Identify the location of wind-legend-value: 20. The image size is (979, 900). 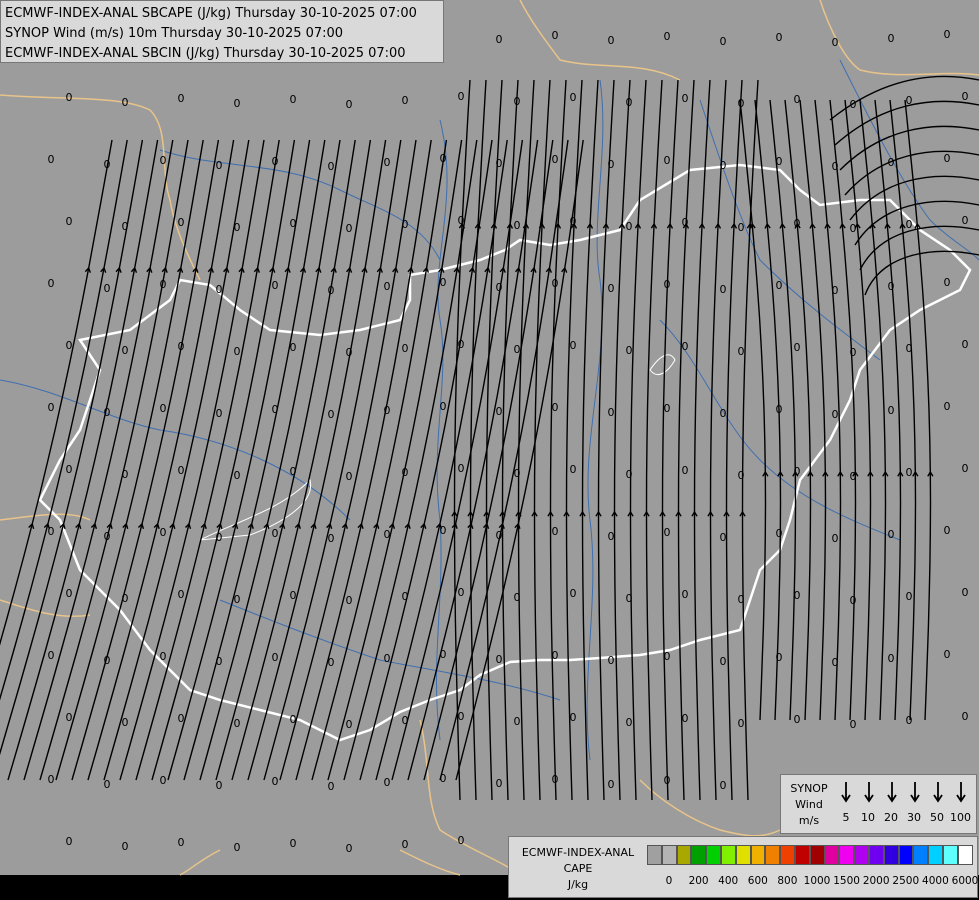
(891, 817).